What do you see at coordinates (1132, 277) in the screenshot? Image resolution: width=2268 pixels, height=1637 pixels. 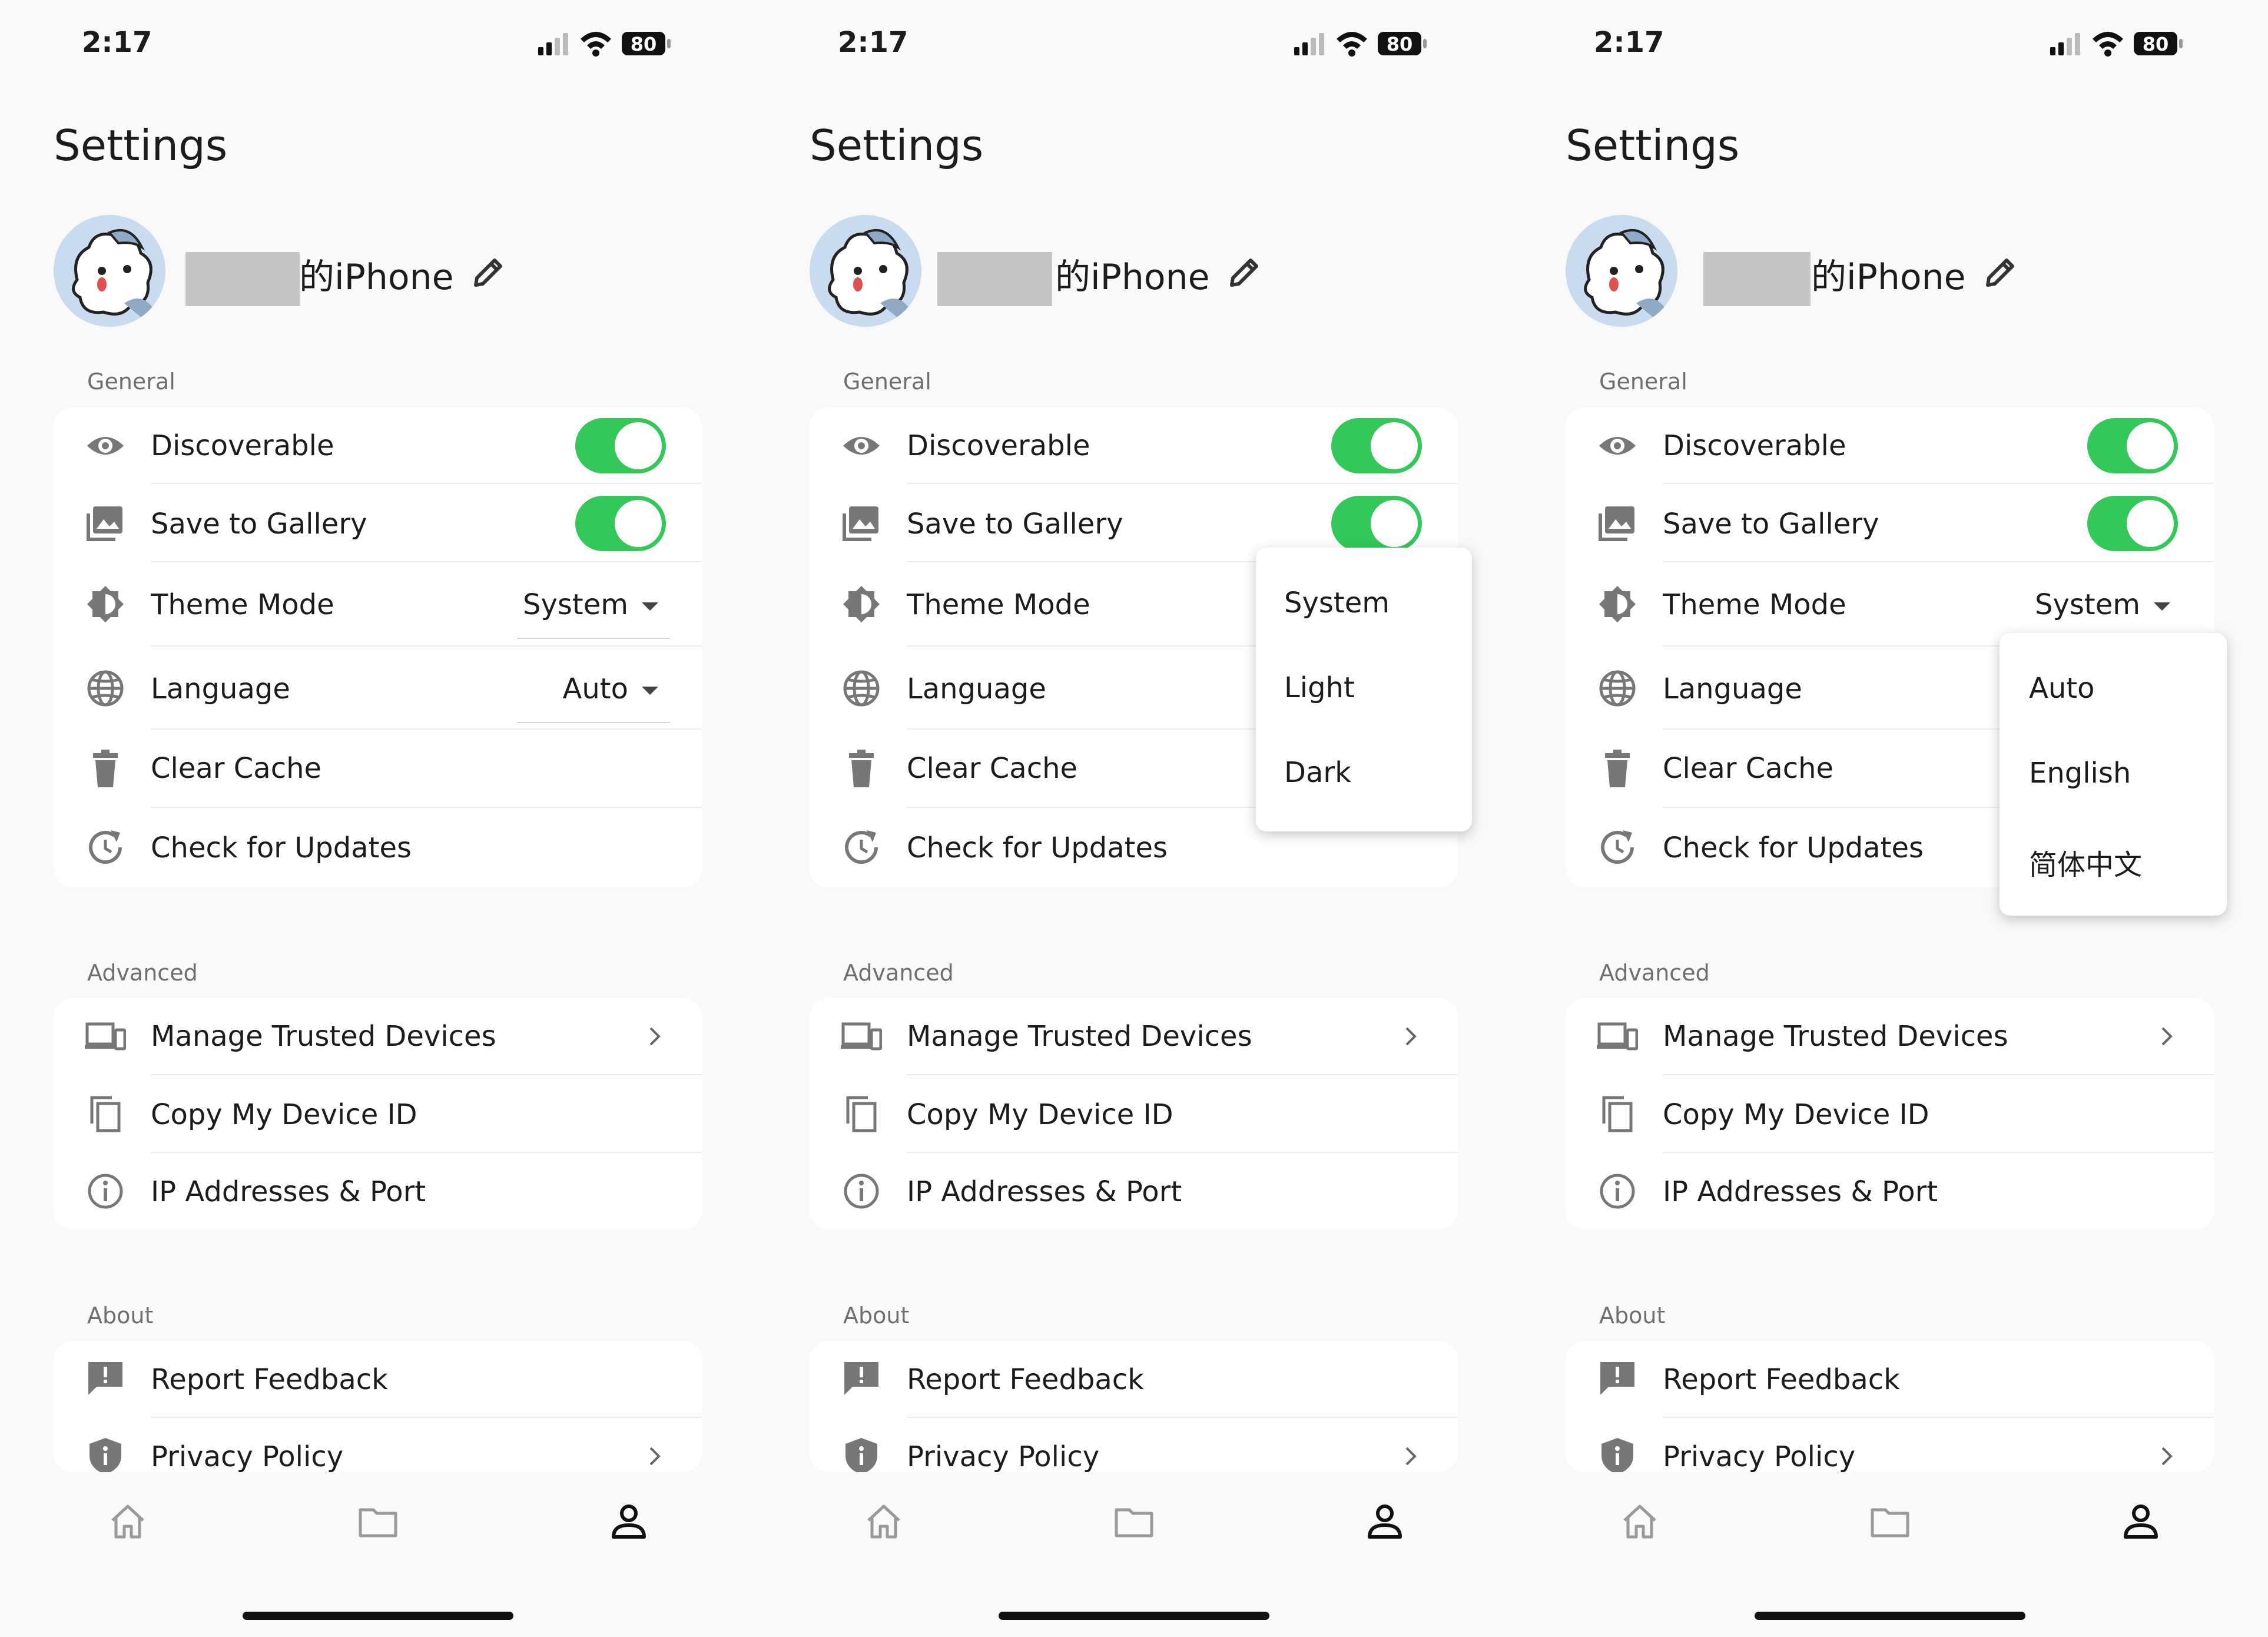 I see `device-name: 的iPhone` at bounding box center [1132, 277].